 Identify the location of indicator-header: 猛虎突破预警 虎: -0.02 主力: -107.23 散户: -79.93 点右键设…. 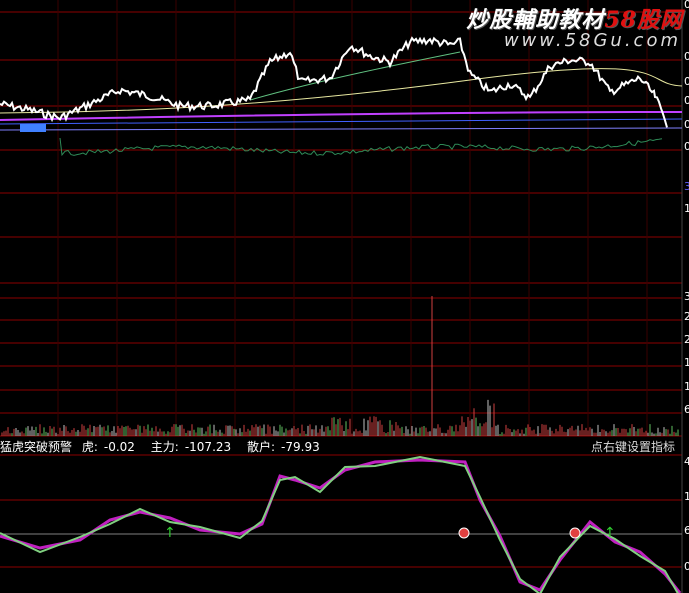
(344, 447).